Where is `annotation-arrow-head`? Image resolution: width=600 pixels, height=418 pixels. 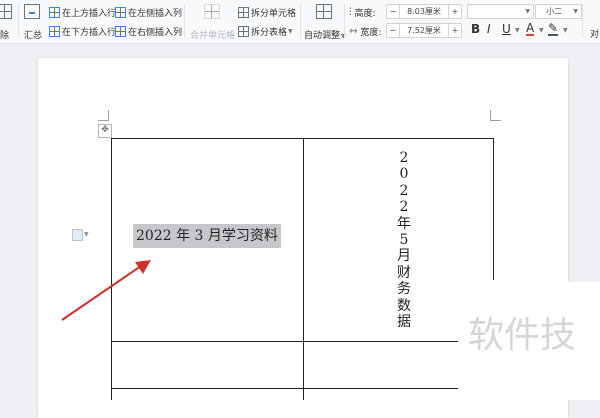 annotation-arrow-head is located at coordinates (143, 267).